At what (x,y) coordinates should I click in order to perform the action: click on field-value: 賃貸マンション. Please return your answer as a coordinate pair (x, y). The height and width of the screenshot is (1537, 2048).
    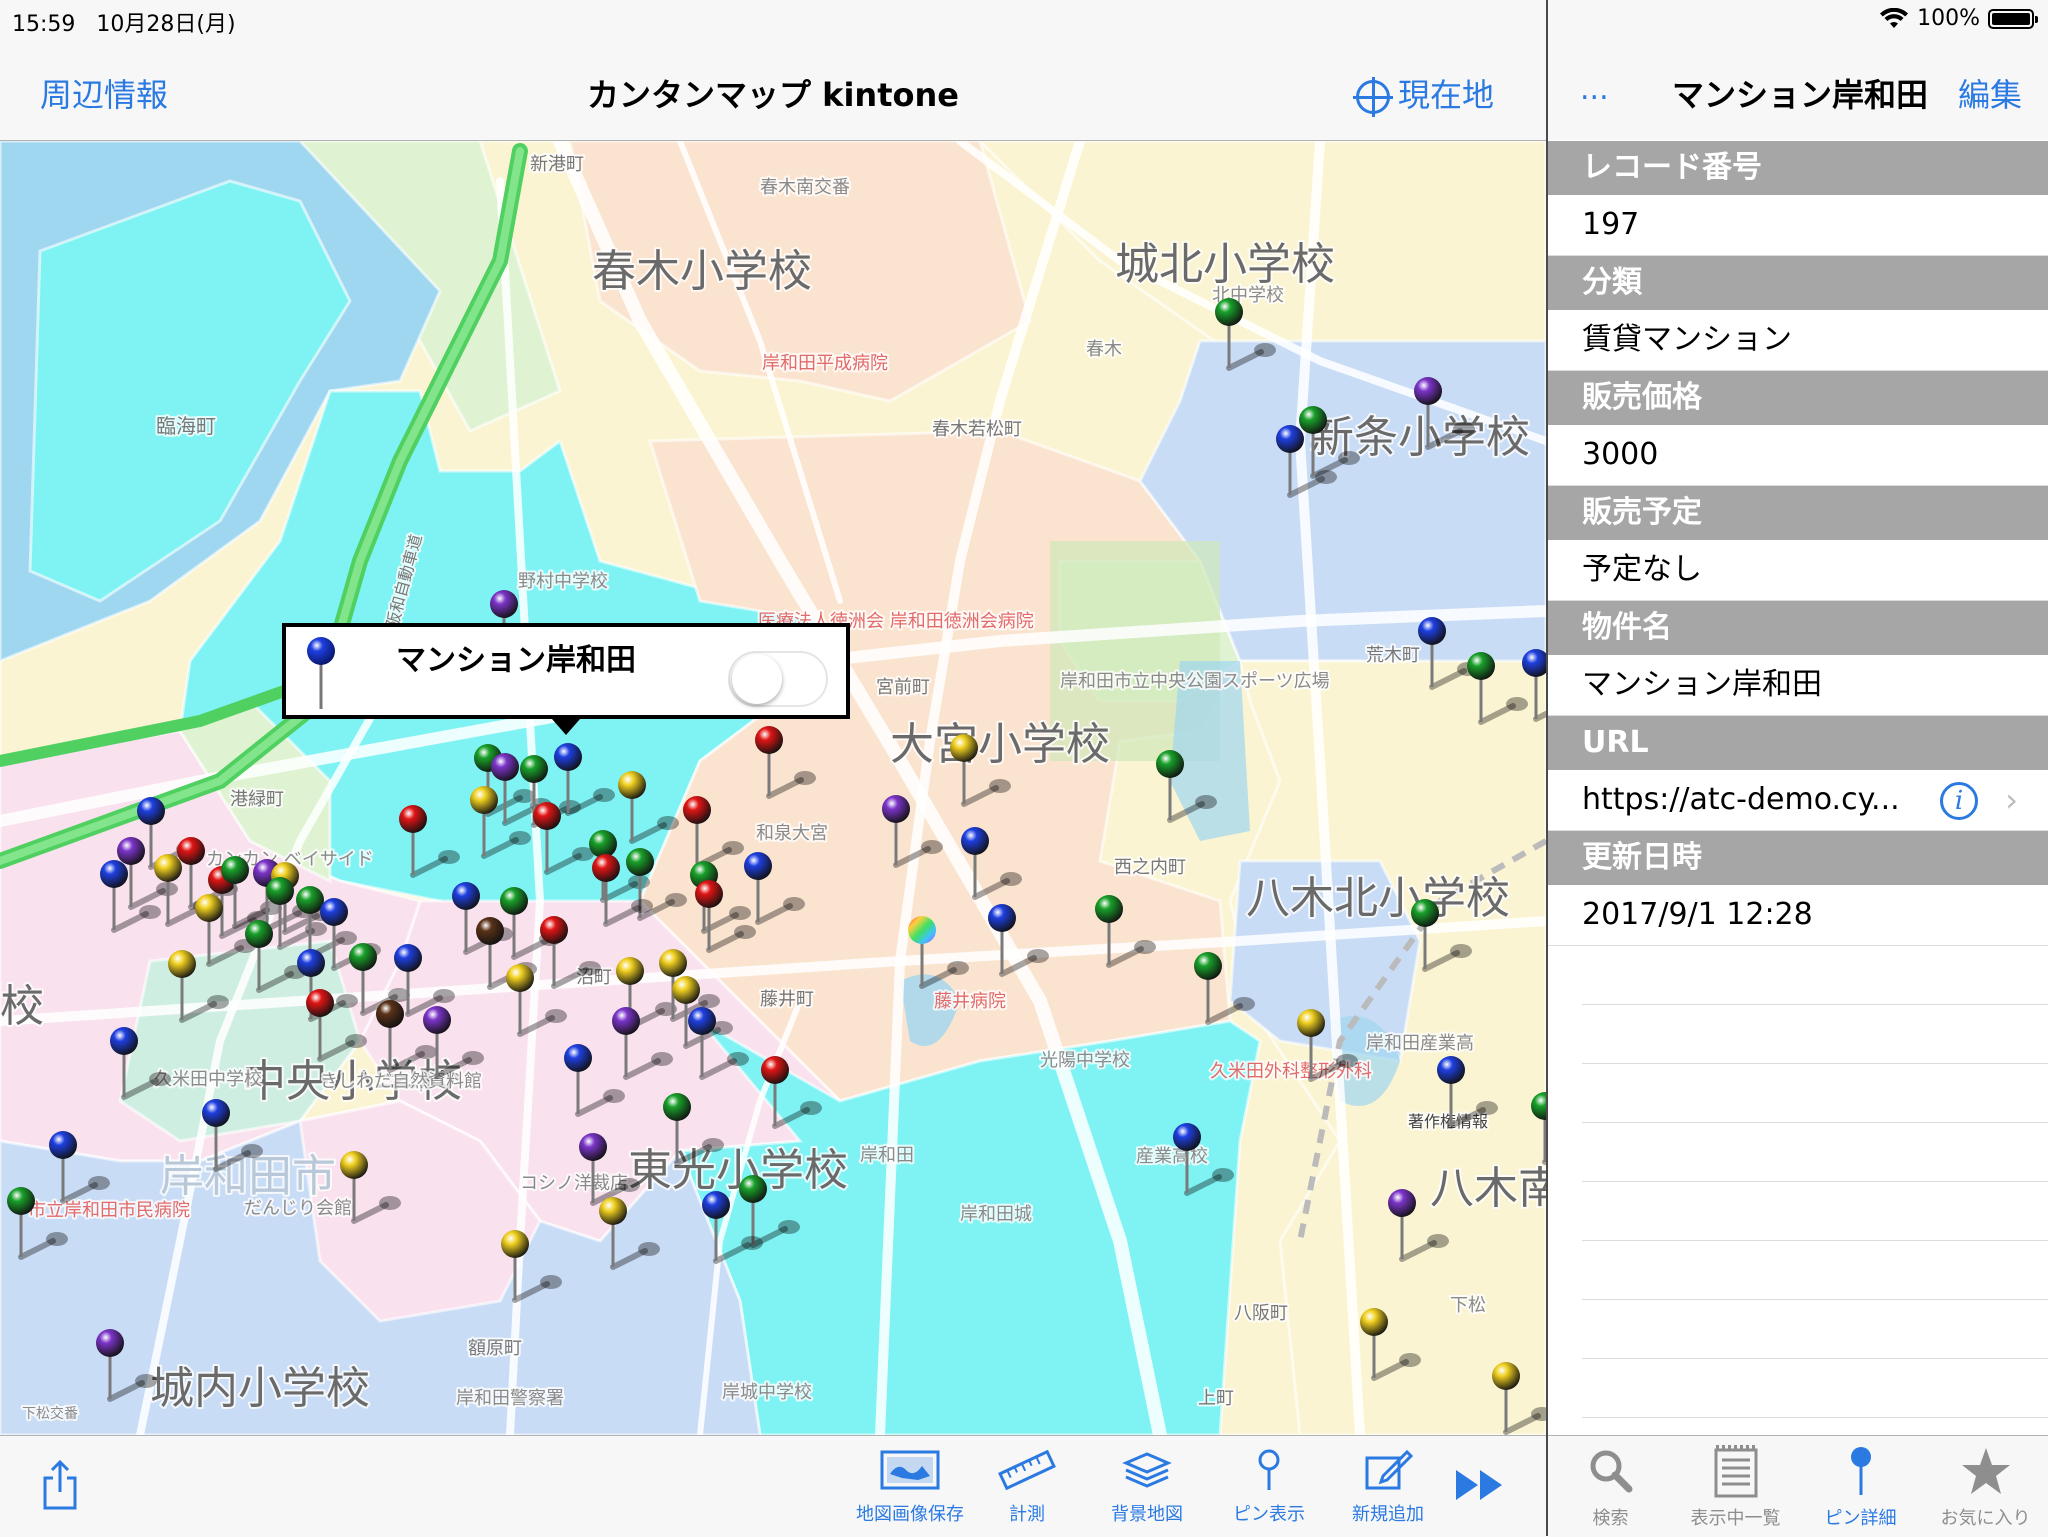
    Looking at the image, I should click on (1687, 339).